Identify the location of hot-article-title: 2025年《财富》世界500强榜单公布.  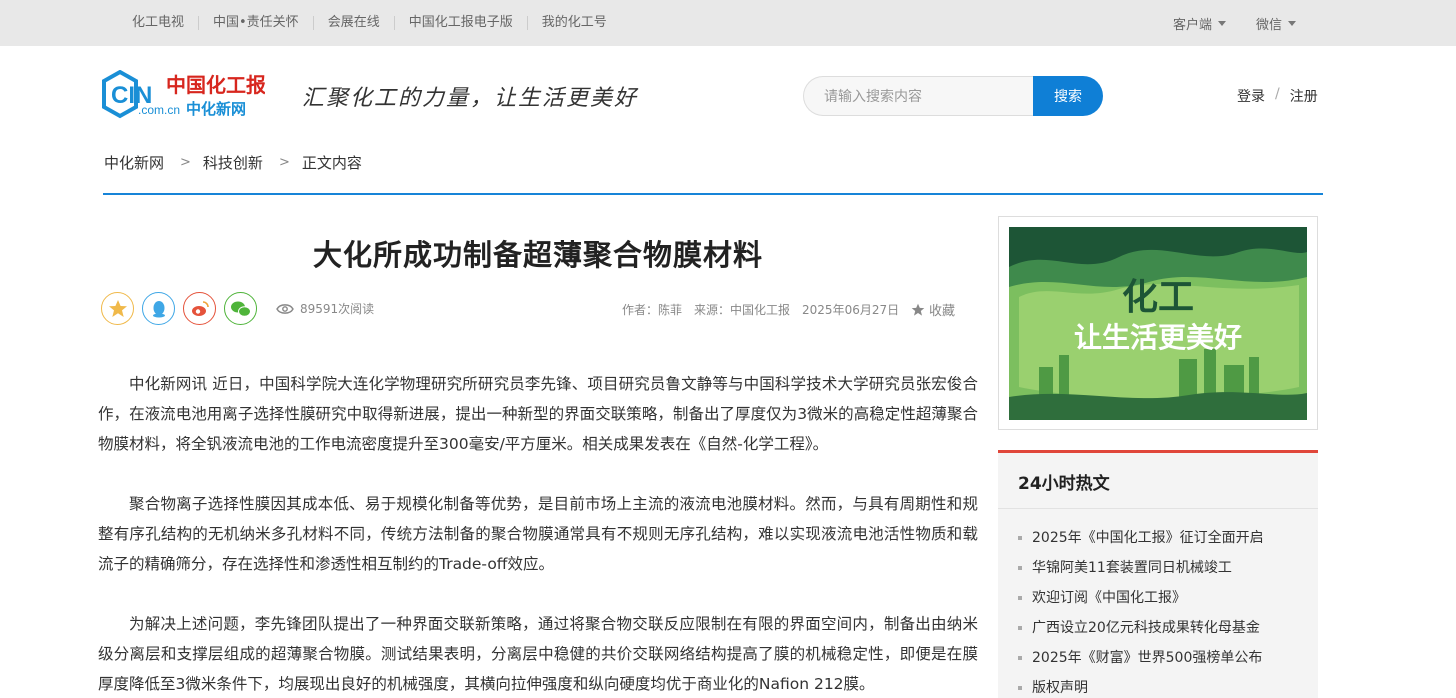
(1147, 658).